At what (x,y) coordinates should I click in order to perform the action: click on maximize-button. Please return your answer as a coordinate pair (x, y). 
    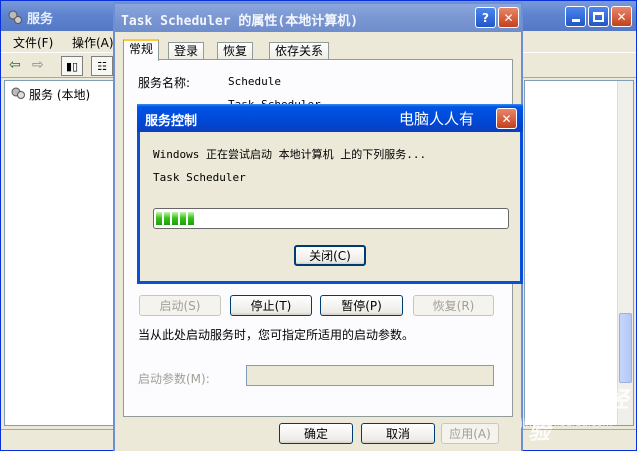
    Looking at the image, I should click on (598, 16).